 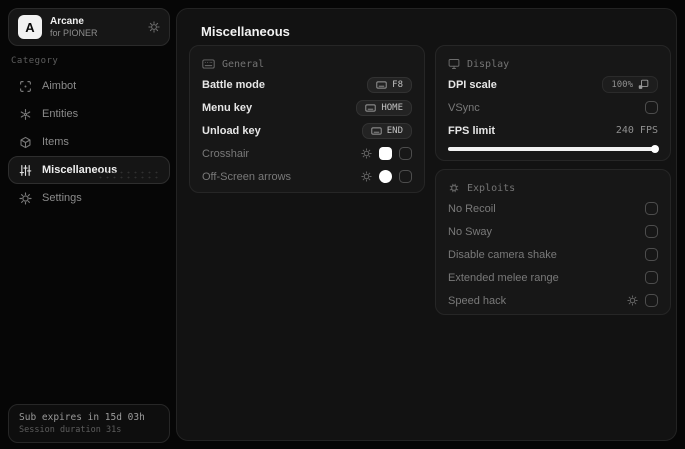 What do you see at coordinates (25, 142) in the screenshot?
I see `items-package-icon` at bounding box center [25, 142].